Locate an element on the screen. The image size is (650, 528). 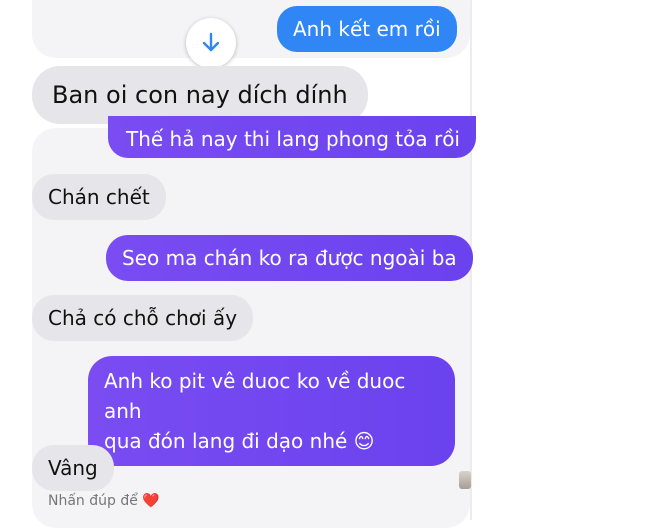
scroll-to-bottom-button is located at coordinates (211, 43).